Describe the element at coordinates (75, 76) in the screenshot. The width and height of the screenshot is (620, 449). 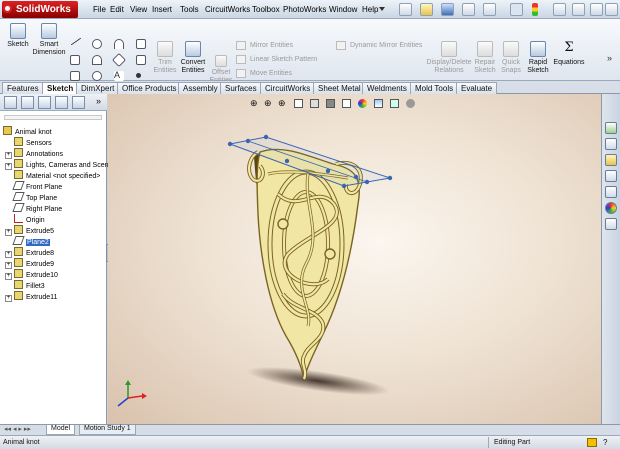
I see `slot-icon` at that location.